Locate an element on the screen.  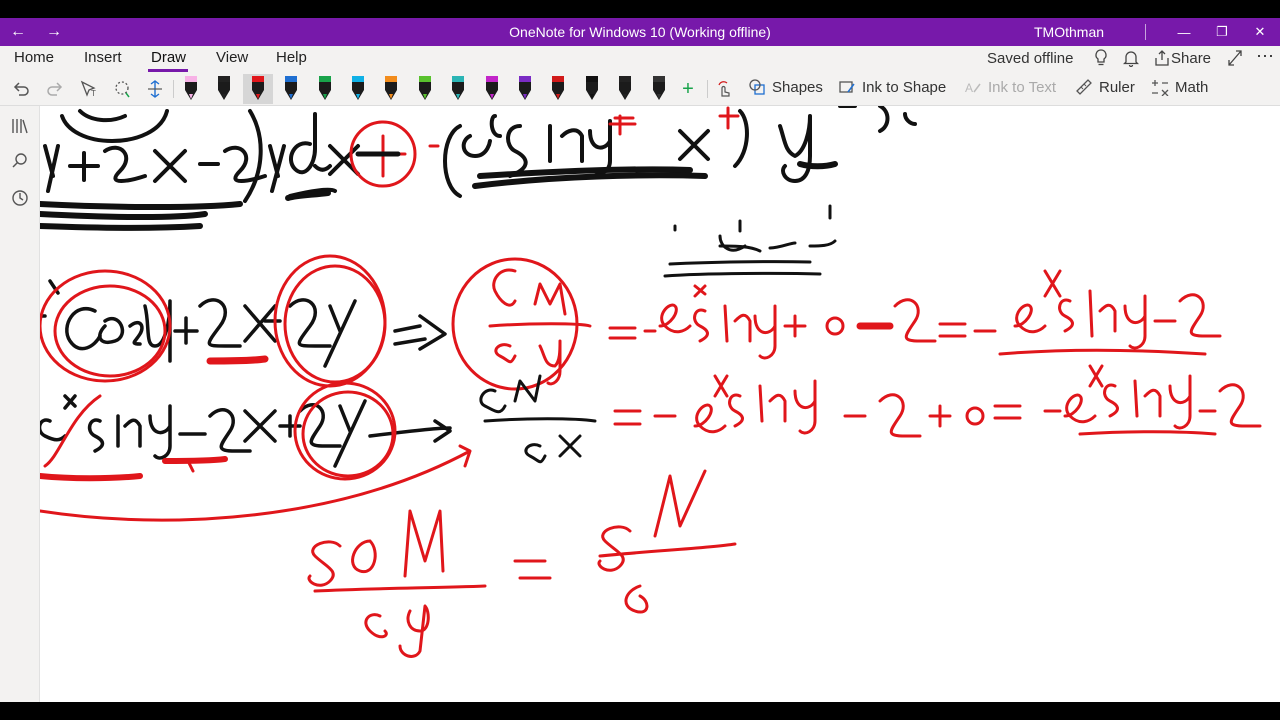
tab-draw: Draw is located at coordinates (168, 57).